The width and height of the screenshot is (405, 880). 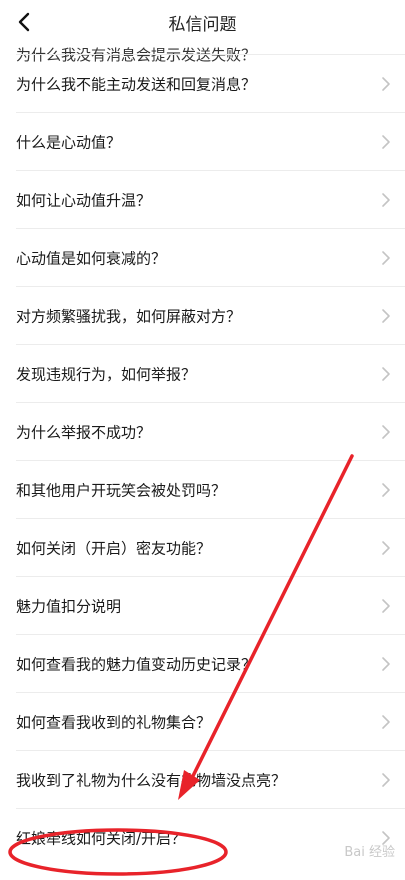 I want to click on faq-item-label: 为什么举报不成功？, so click(x=84, y=432).